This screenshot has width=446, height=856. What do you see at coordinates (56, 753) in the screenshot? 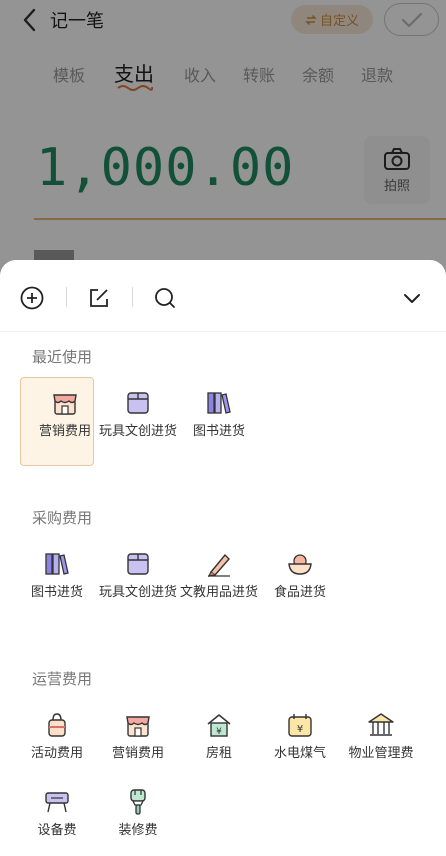
I see `category-label: 活动费用` at bounding box center [56, 753].